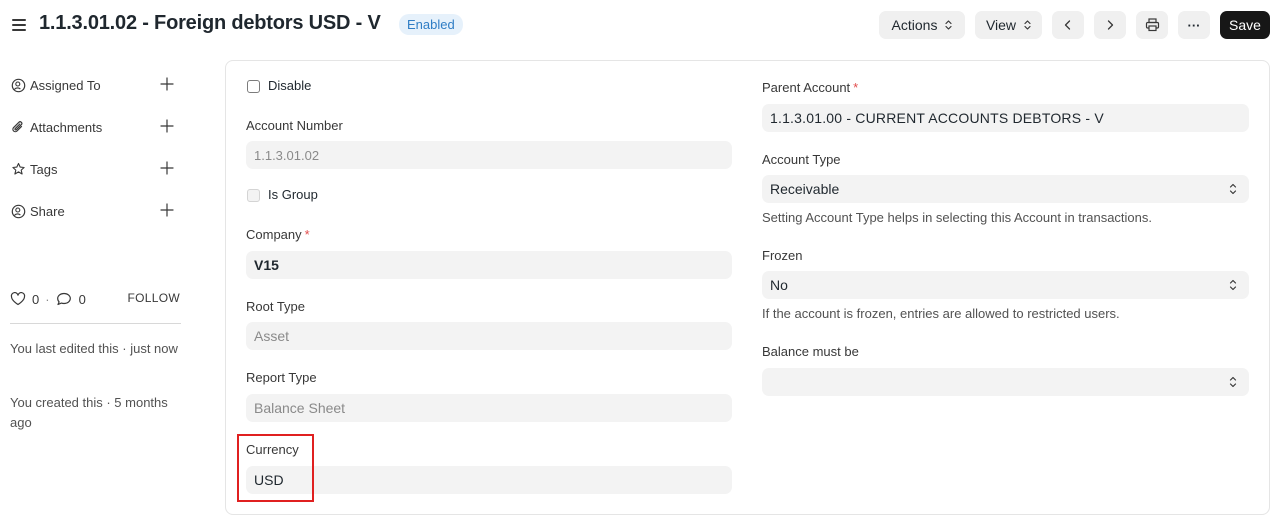 This screenshot has height=525, width=1281. What do you see at coordinates (275, 468) in the screenshot?
I see `currency-highlight-box` at bounding box center [275, 468].